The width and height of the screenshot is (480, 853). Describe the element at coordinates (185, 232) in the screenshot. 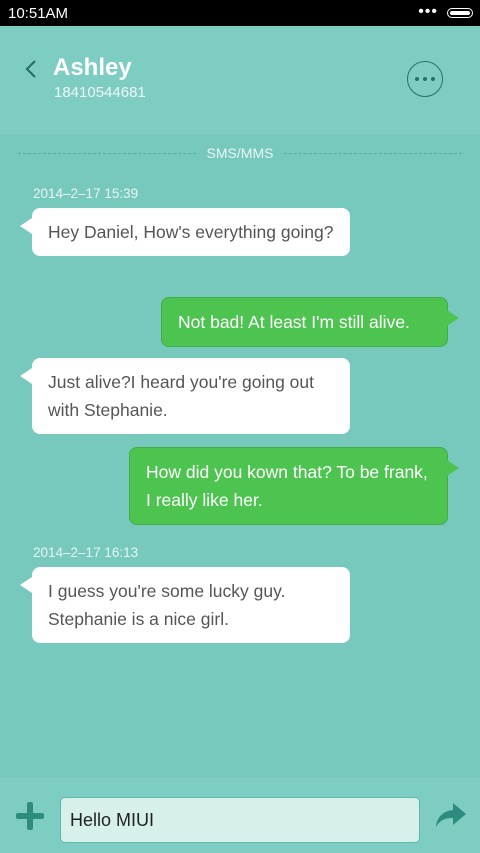

I see `incoming-message: Hey Daniel, How's everything going?` at that location.